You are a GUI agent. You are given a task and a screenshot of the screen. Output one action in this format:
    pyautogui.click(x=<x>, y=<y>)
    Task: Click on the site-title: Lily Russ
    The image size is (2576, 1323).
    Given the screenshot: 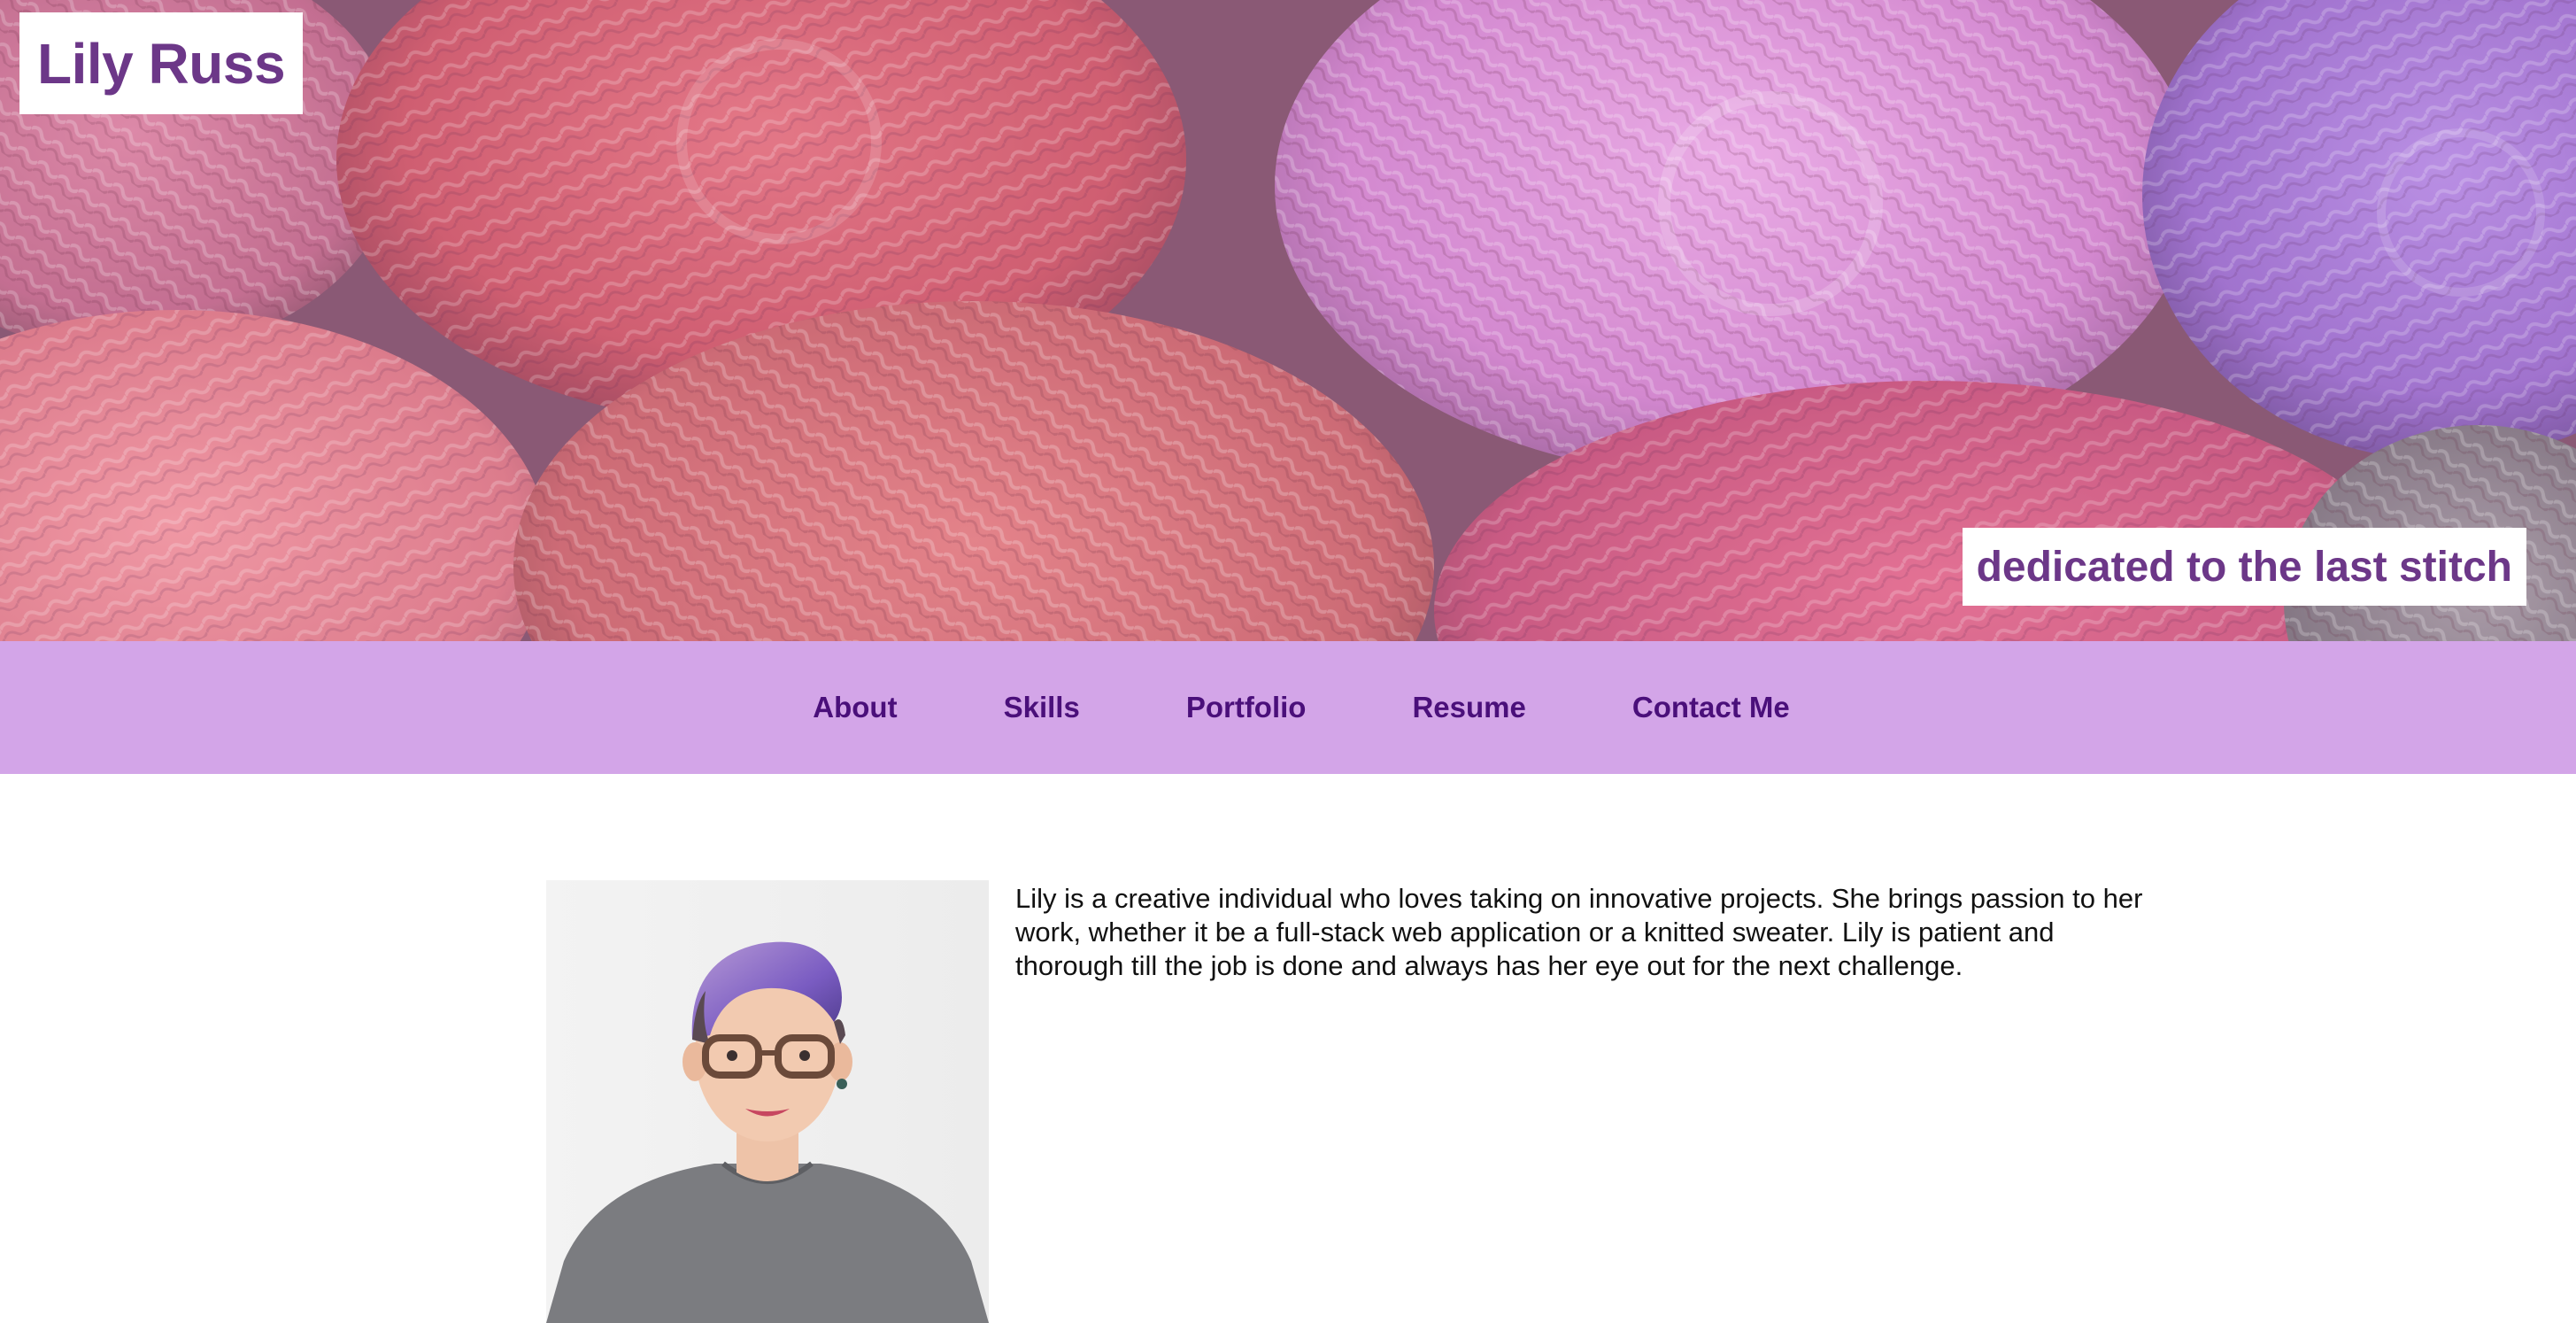 What is the action you would take?
    pyautogui.click(x=161, y=64)
    